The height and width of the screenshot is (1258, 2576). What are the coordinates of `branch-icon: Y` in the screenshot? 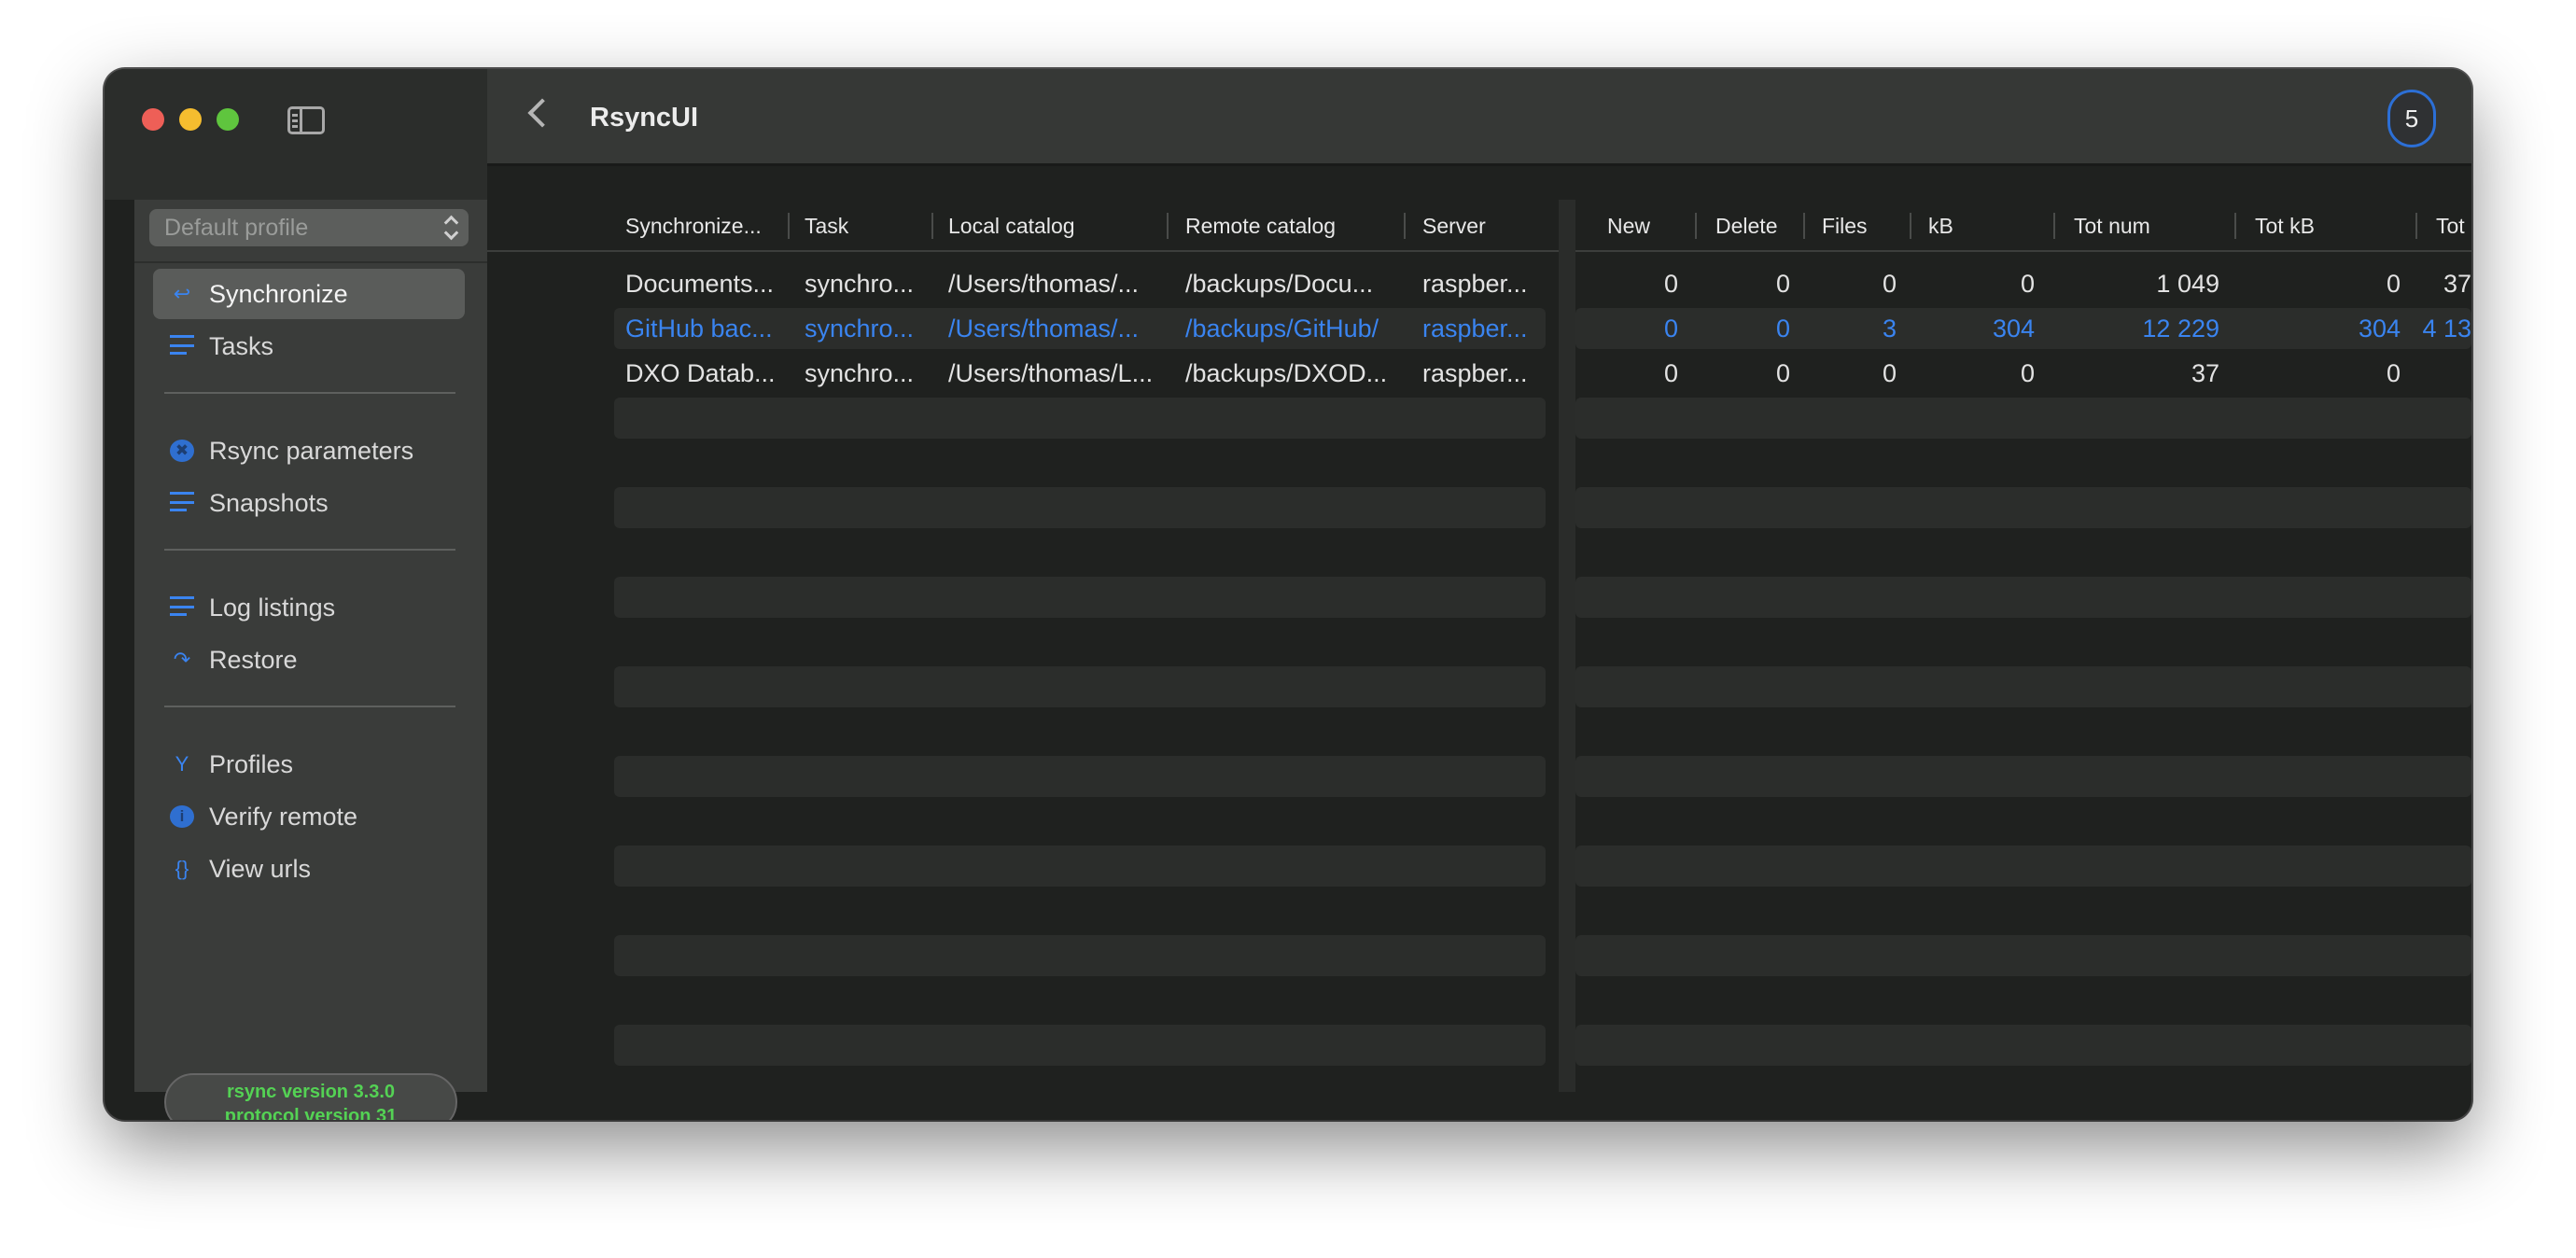 It's located at (182, 764).